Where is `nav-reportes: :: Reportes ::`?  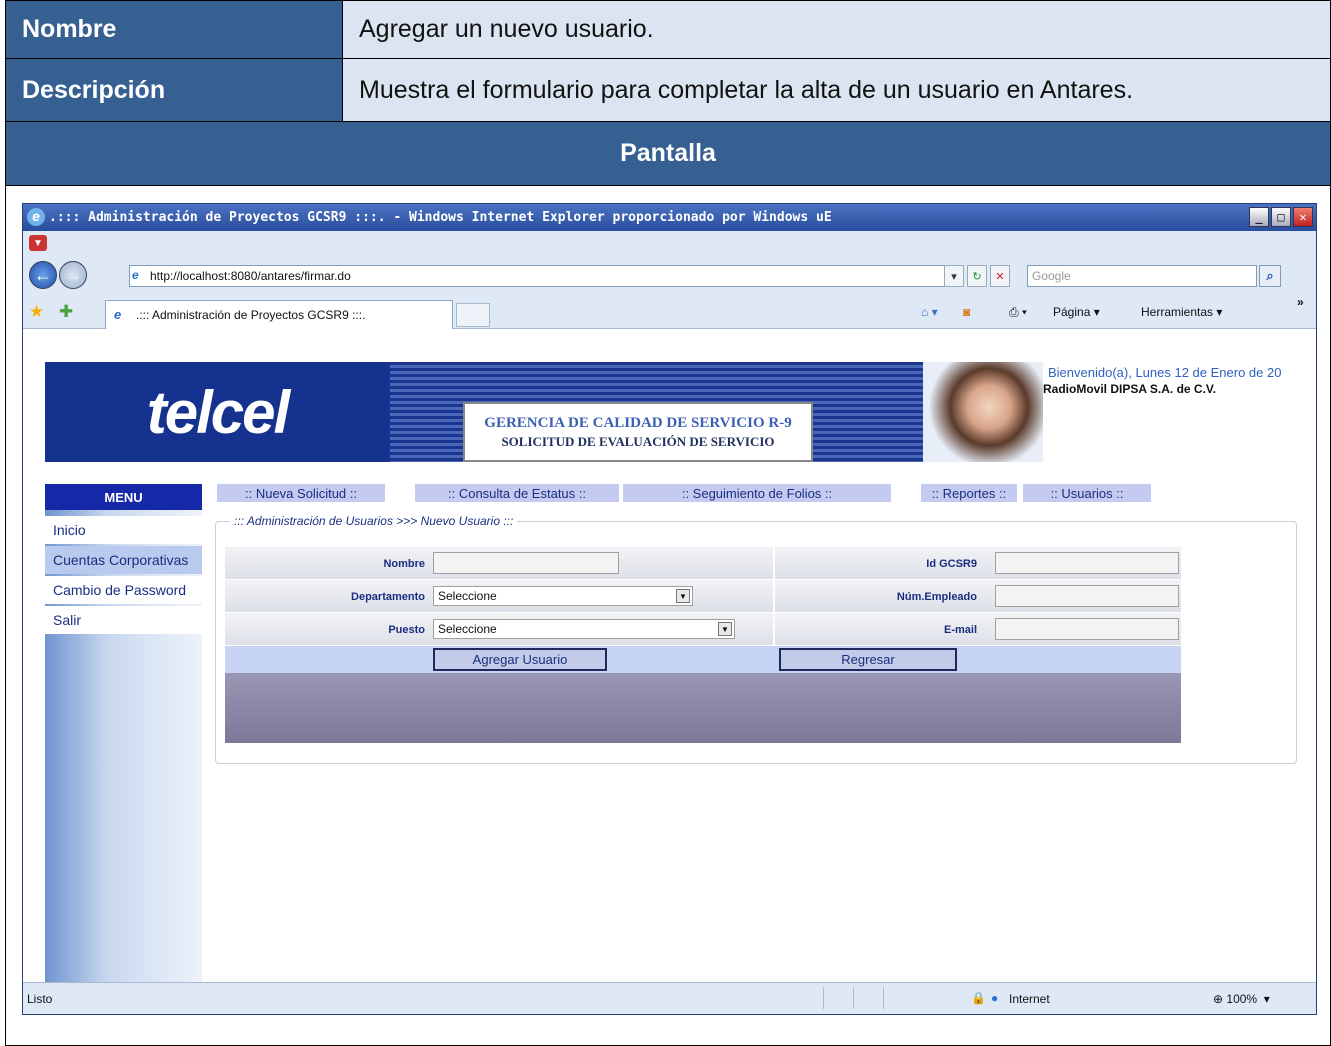
nav-reportes: :: Reportes :: is located at coordinates (969, 493).